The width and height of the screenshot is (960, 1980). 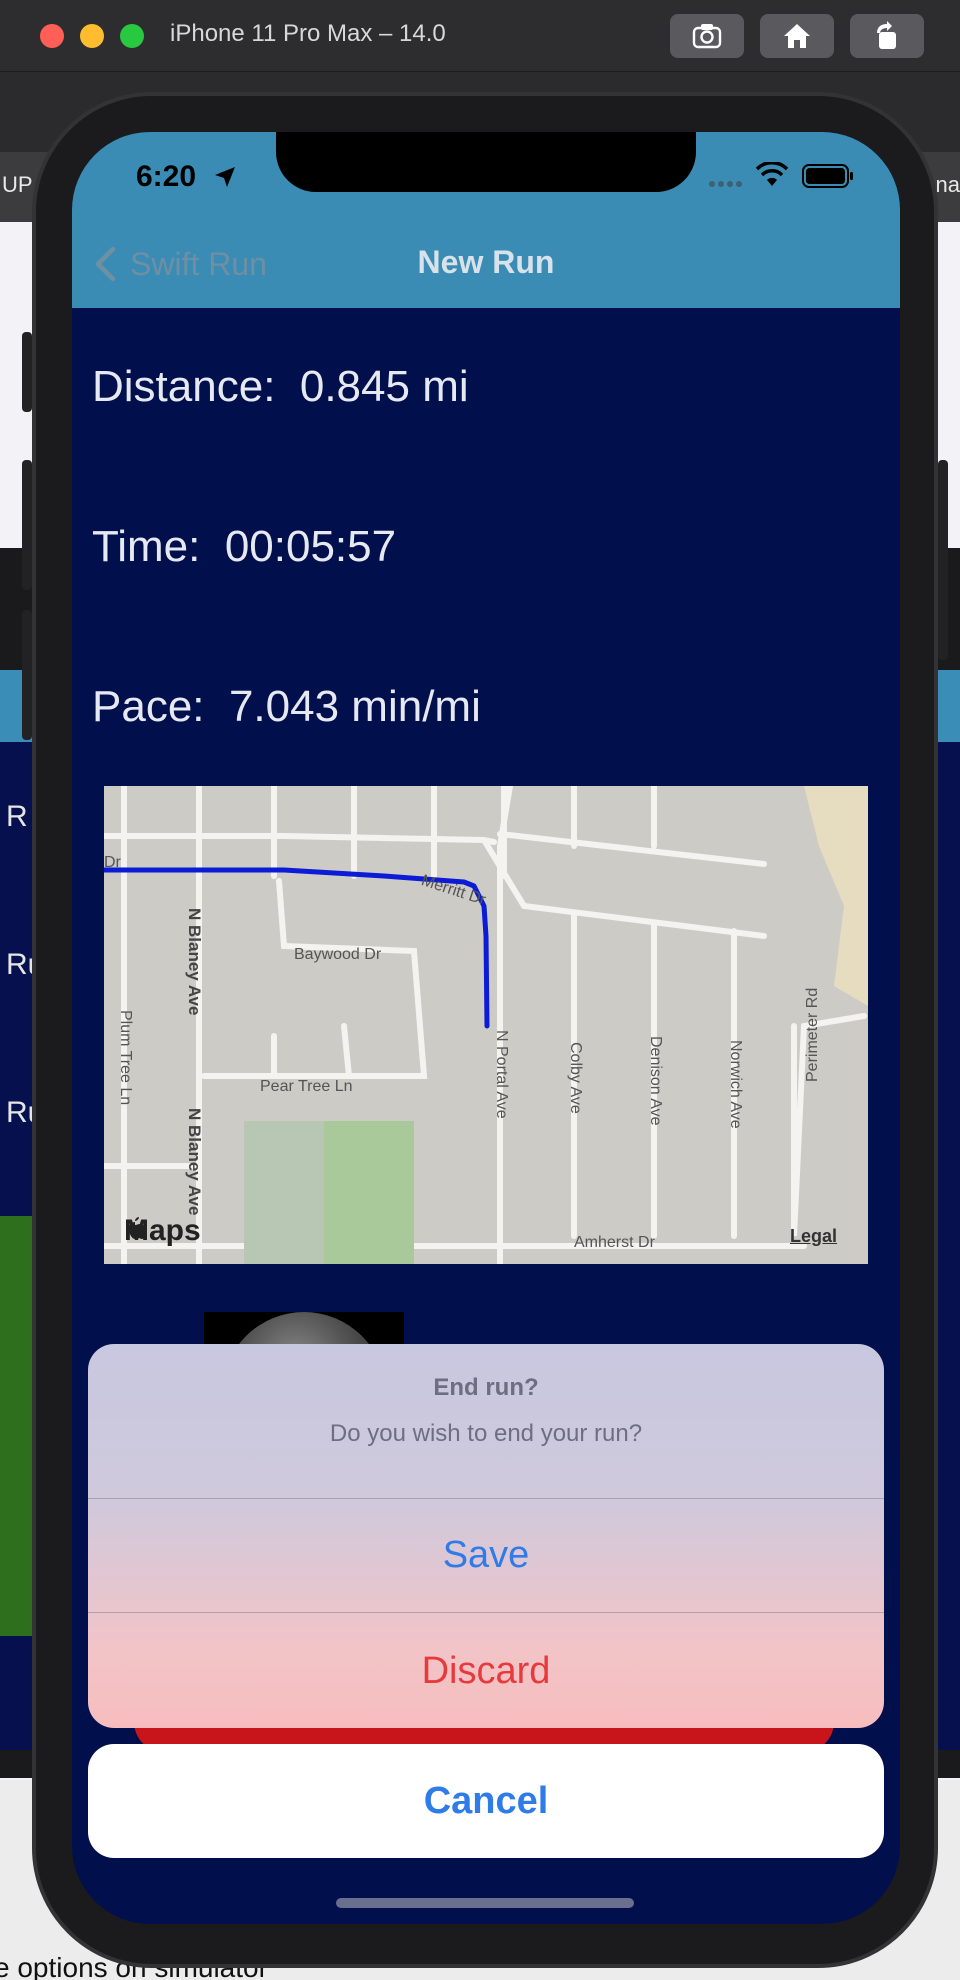 I want to click on map-label: Amherst Dr, so click(x=614, y=1242).